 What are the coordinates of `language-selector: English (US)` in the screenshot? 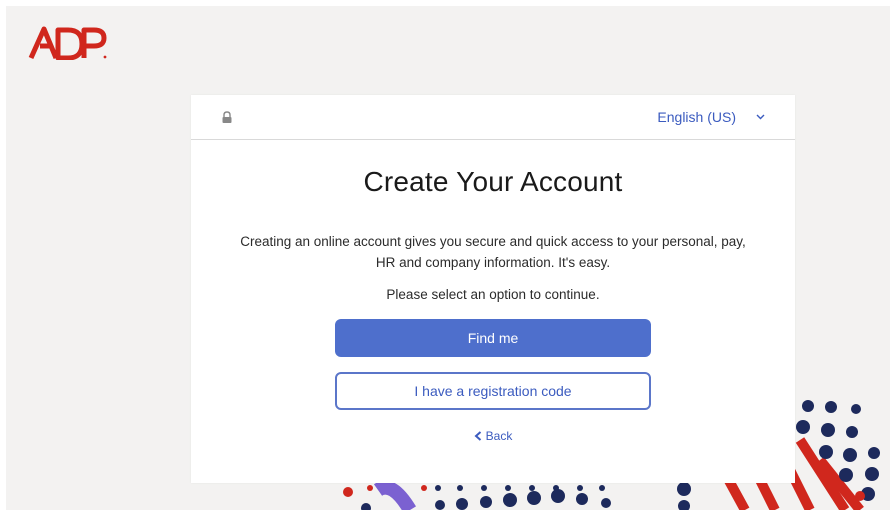 It's located at (711, 117).